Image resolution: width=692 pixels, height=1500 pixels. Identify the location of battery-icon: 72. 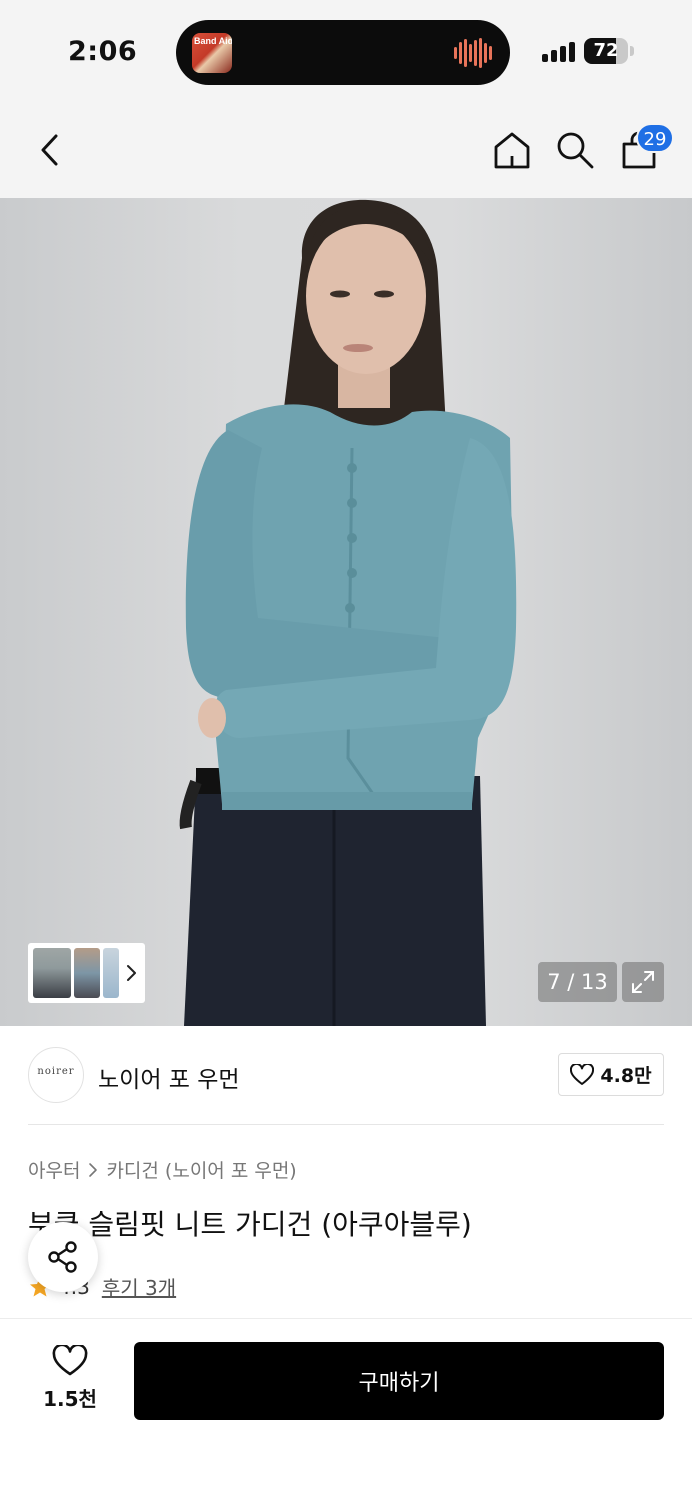
(606, 51).